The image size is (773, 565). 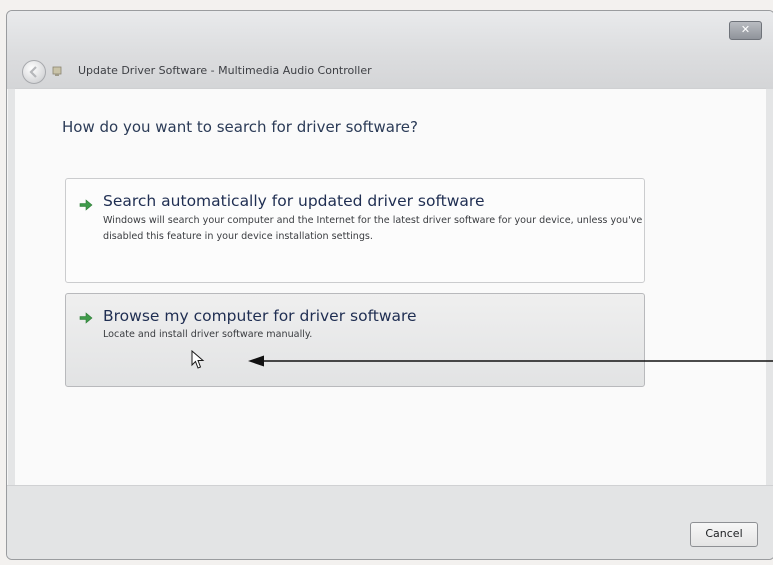 I want to click on dialog-footer: Cancel, so click(x=390, y=522).